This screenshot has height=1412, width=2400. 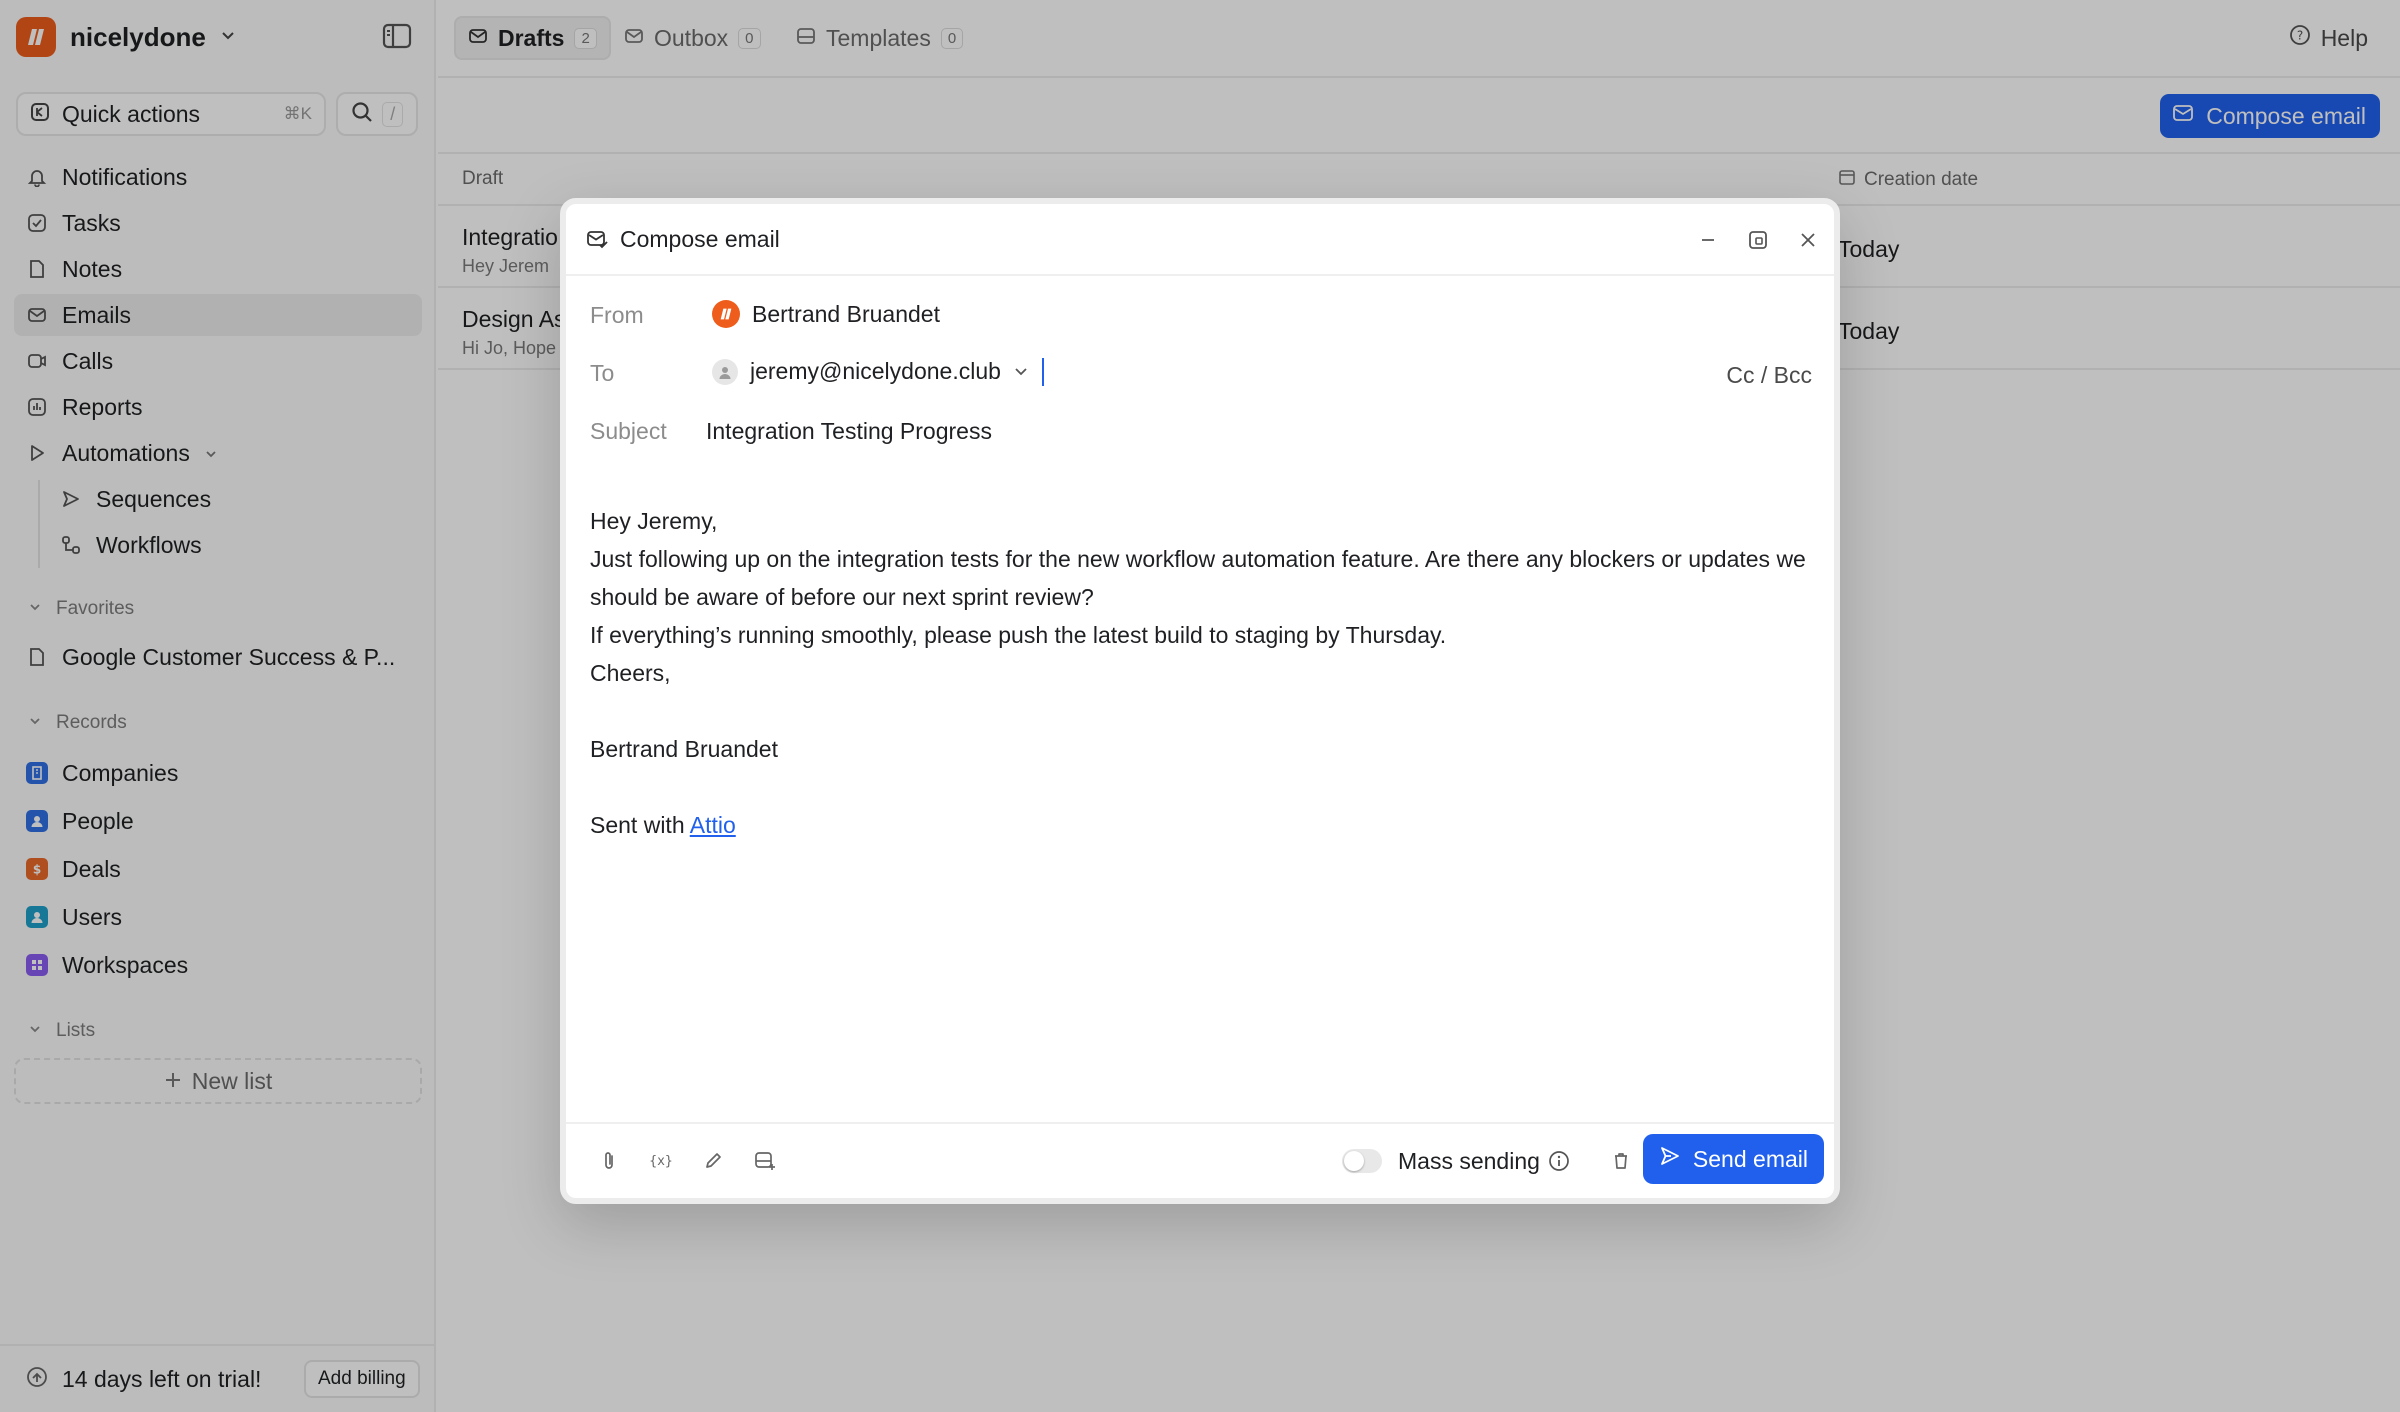 What do you see at coordinates (725, 371) in the screenshot?
I see `recipient-avatar` at bounding box center [725, 371].